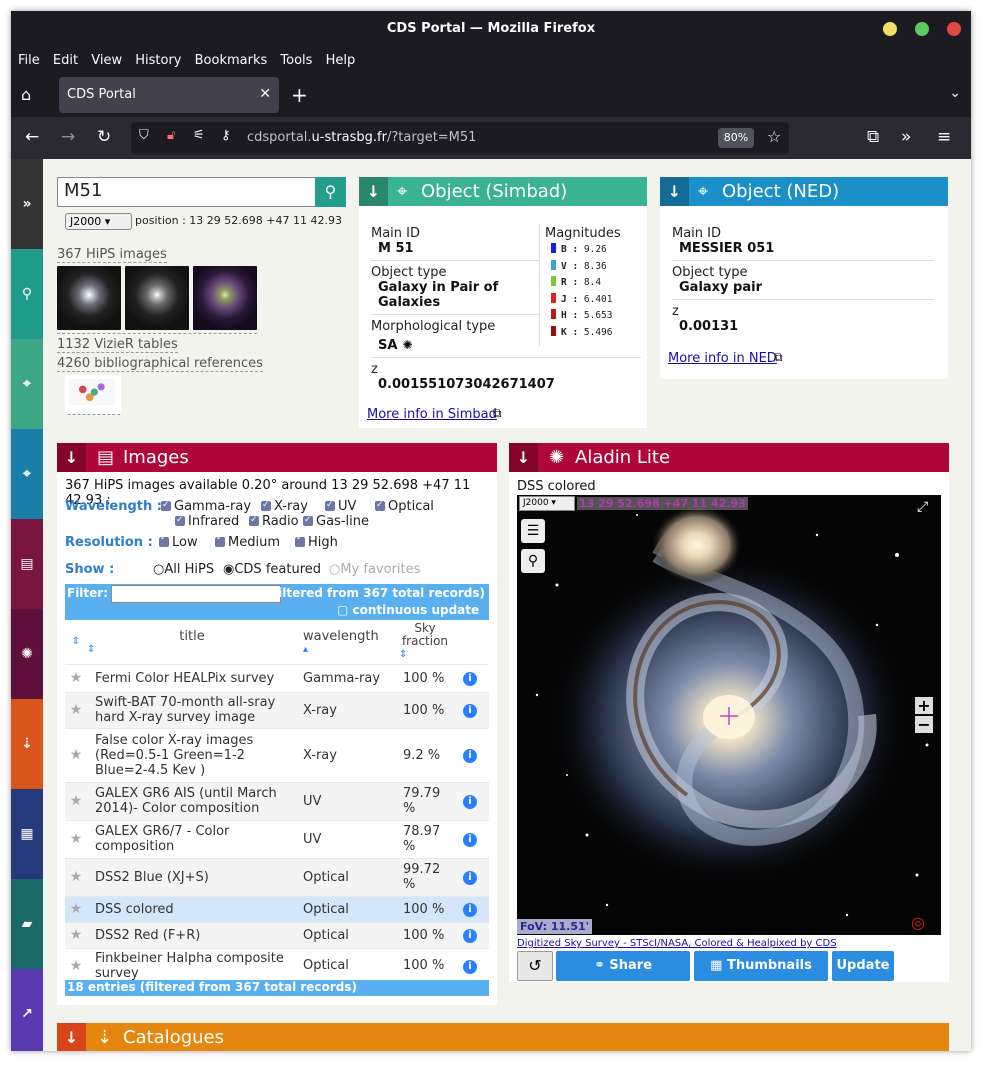 The width and height of the screenshot is (990, 1070). What do you see at coordinates (27, 924) in the screenshot?
I see `sidebar-biblio-icon: ▰` at bounding box center [27, 924].